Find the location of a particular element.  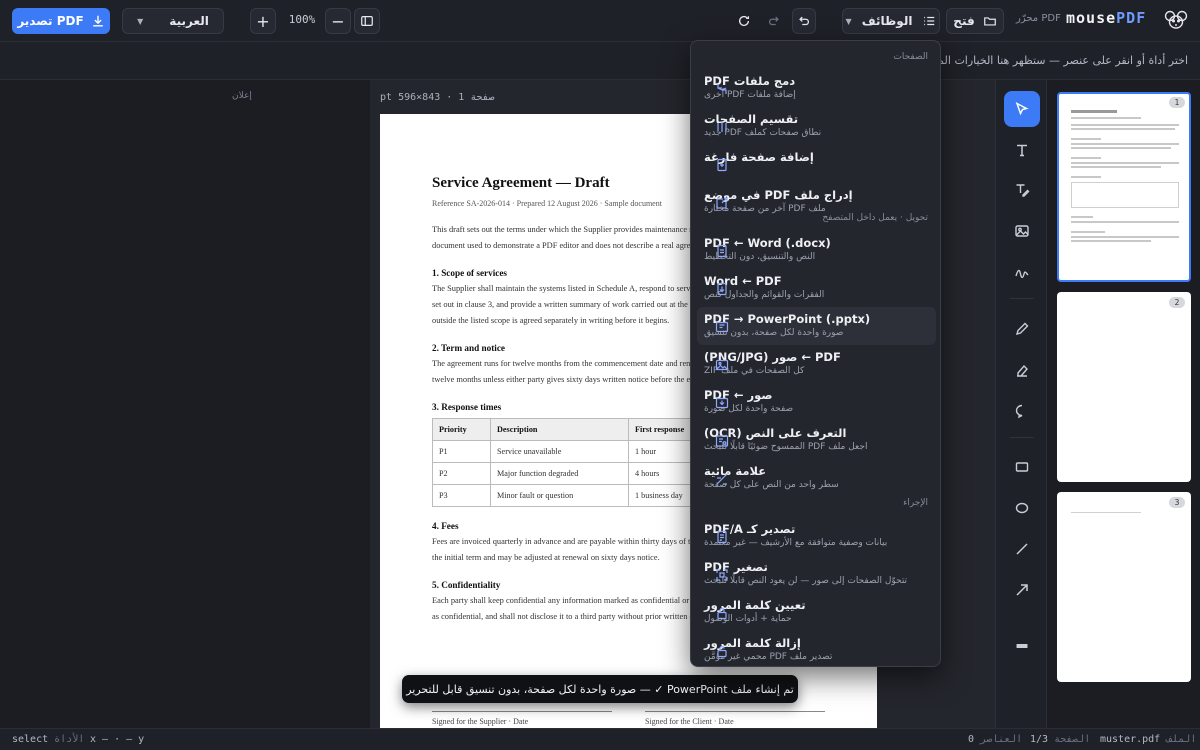

watermark-icon is located at coordinates (722, 478).